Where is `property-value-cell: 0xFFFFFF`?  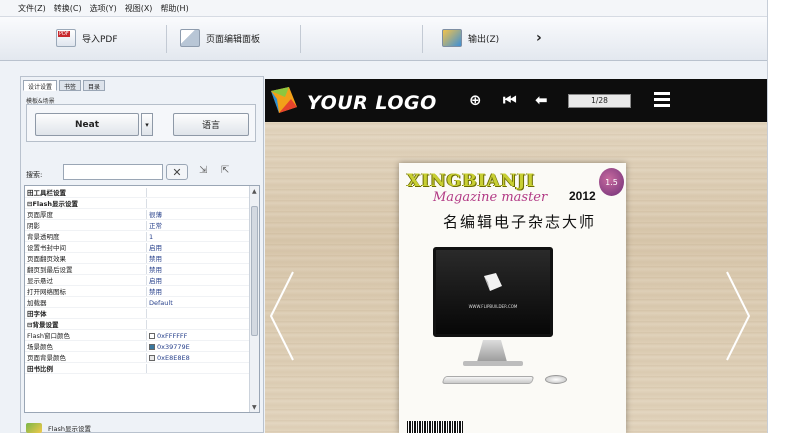
property-value-cell: 0xFFFFFF is located at coordinates (198, 335).